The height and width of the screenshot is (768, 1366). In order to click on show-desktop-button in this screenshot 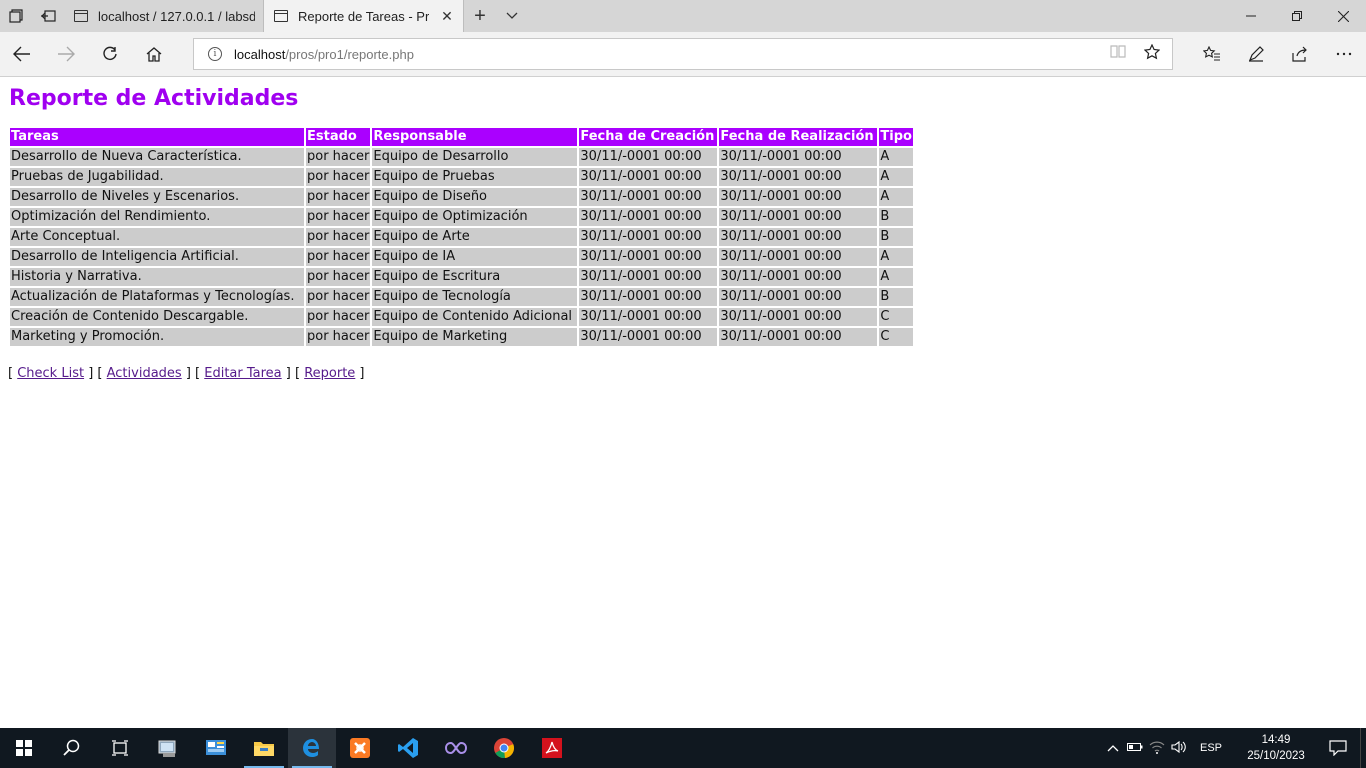, I will do `click(1363, 748)`.